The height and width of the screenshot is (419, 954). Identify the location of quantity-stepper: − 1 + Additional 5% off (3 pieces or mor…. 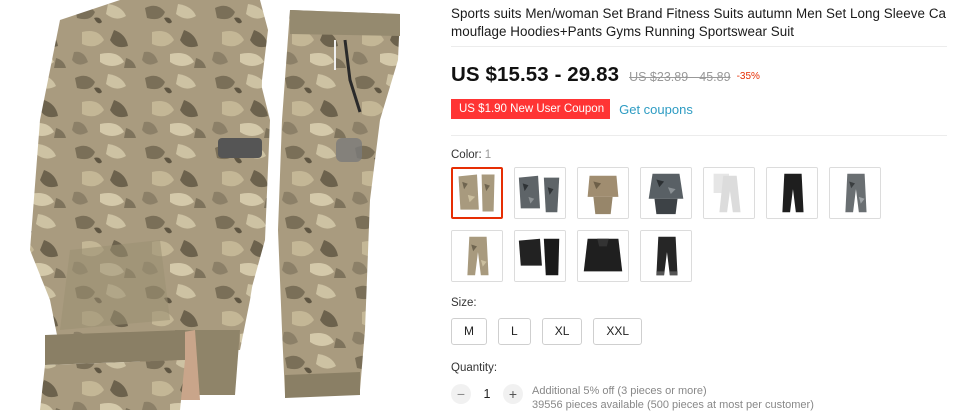
(632, 398).